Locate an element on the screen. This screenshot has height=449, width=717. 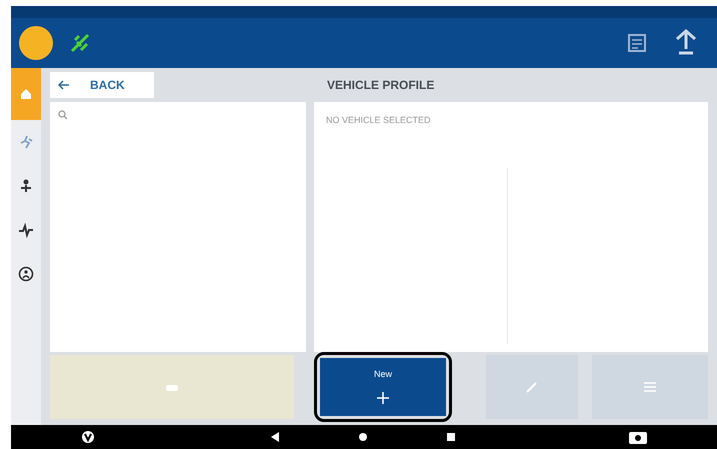
back-arrow-icon is located at coordinates (64, 85).